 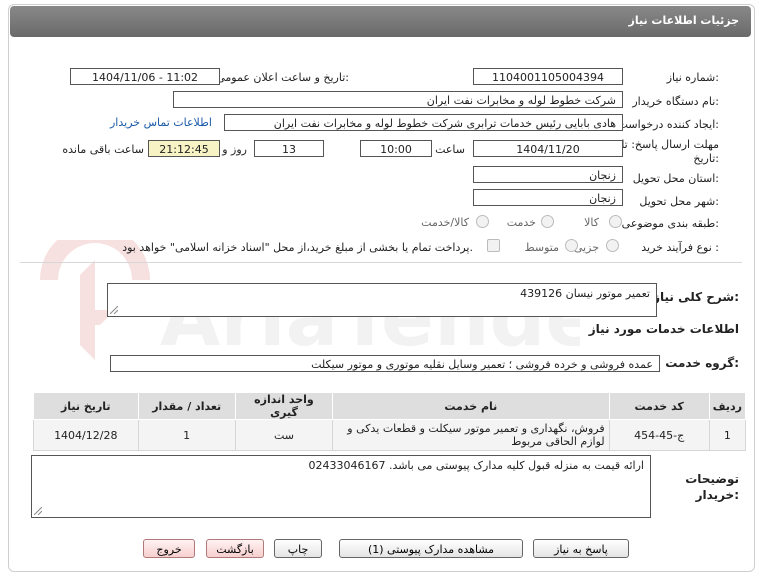 I want to click on summary-label: شرح کلی نیاز:, so click(x=696, y=297).